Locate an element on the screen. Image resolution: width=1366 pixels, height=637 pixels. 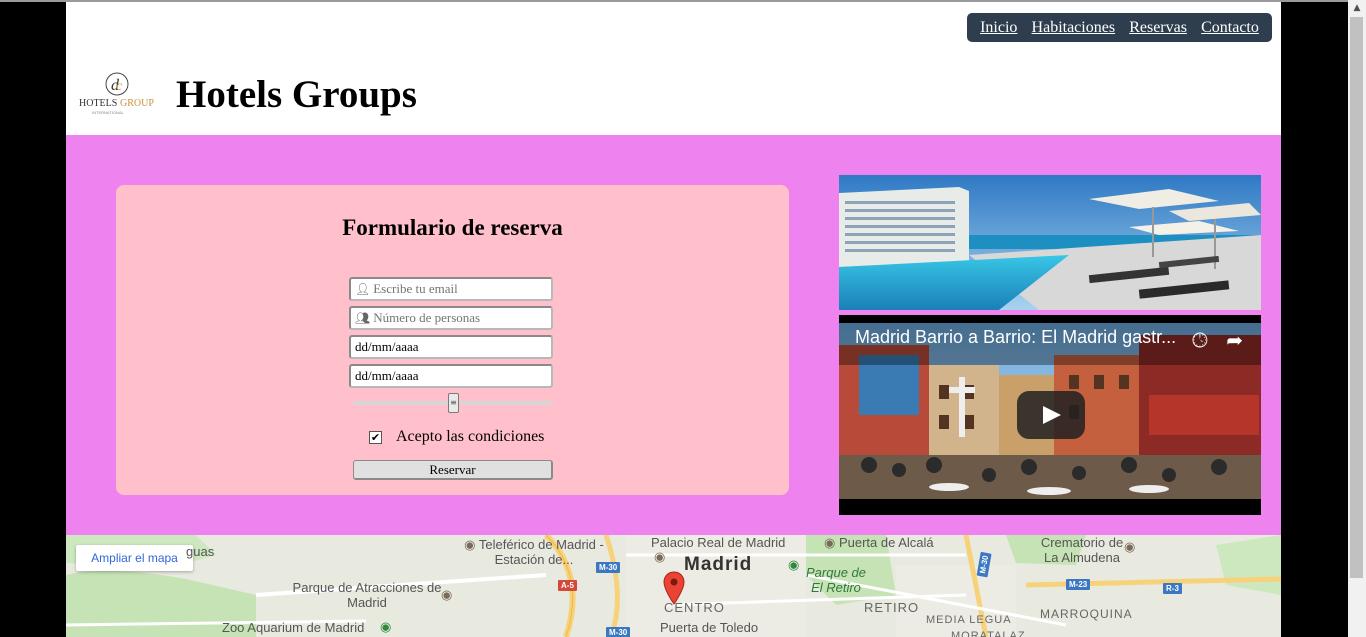
play-button-icon is located at coordinates (1051, 415).